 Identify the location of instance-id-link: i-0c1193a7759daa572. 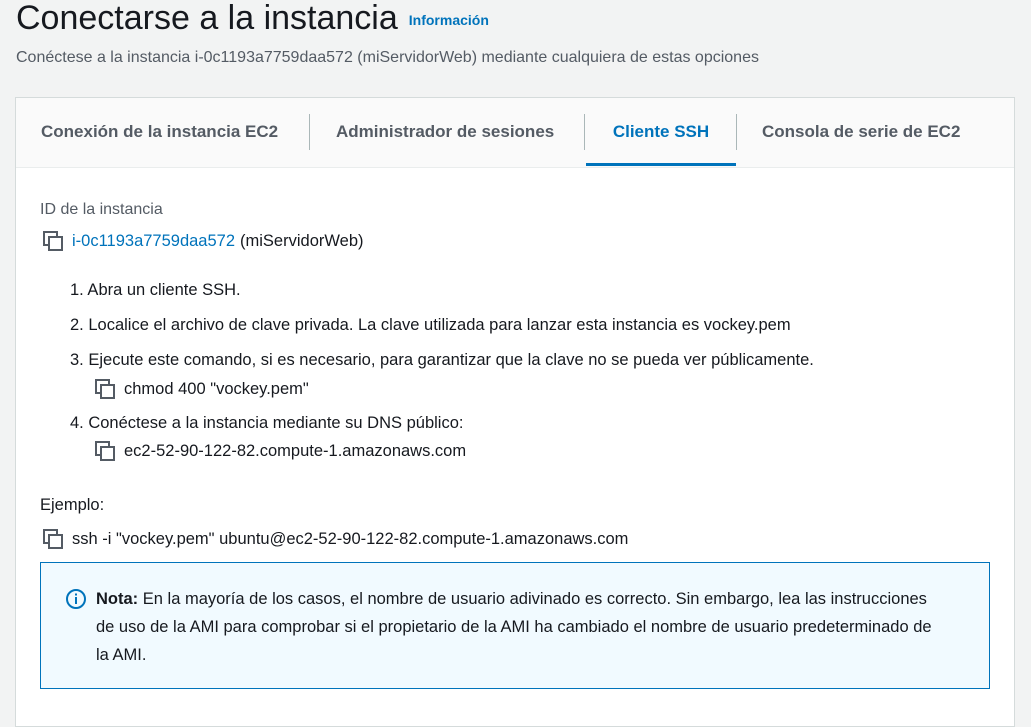
(153, 241).